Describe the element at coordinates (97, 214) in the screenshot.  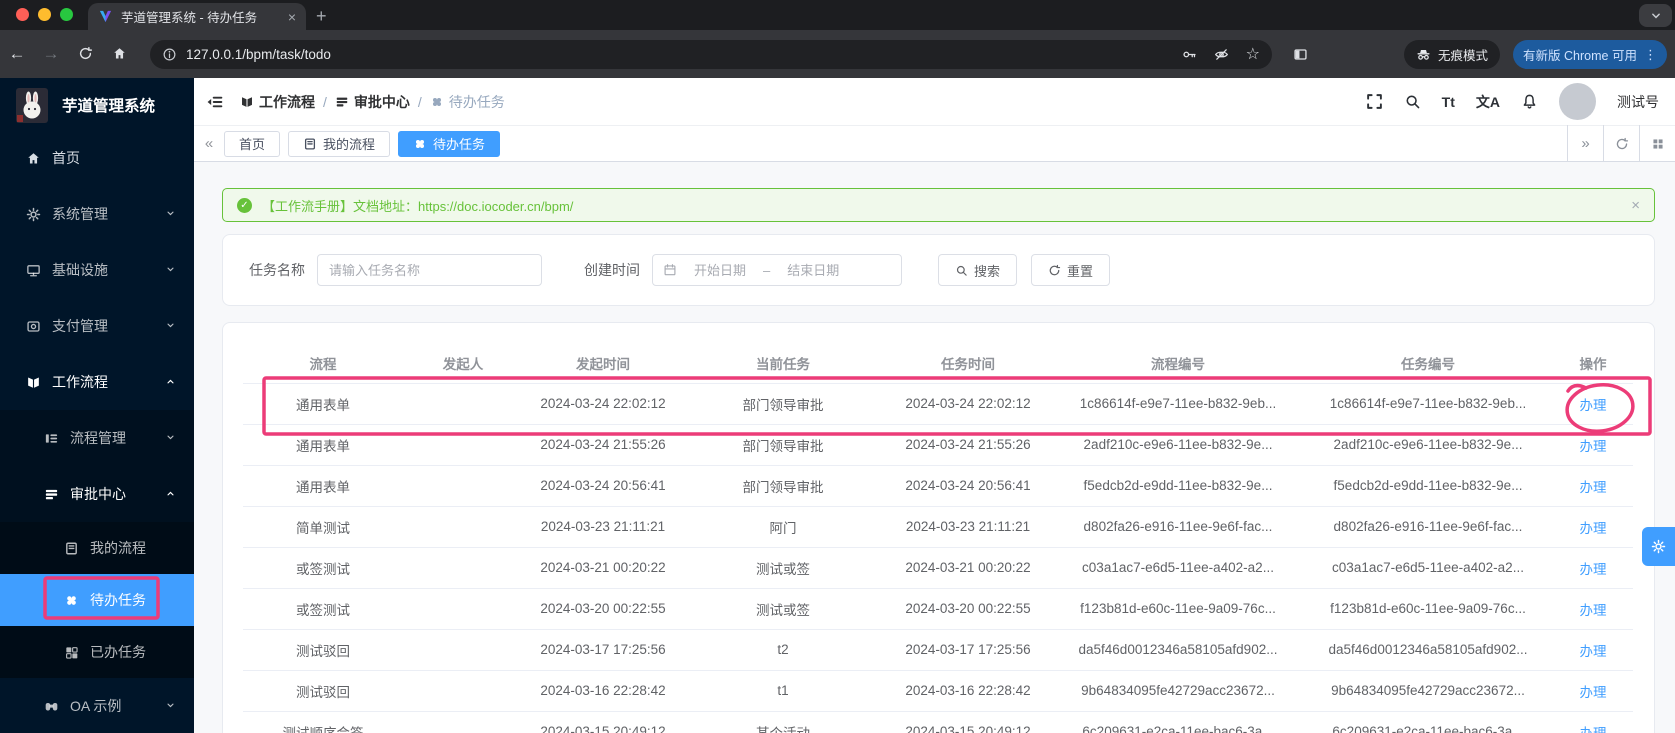
I see `sidebar-item-system: 系统管理` at that location.